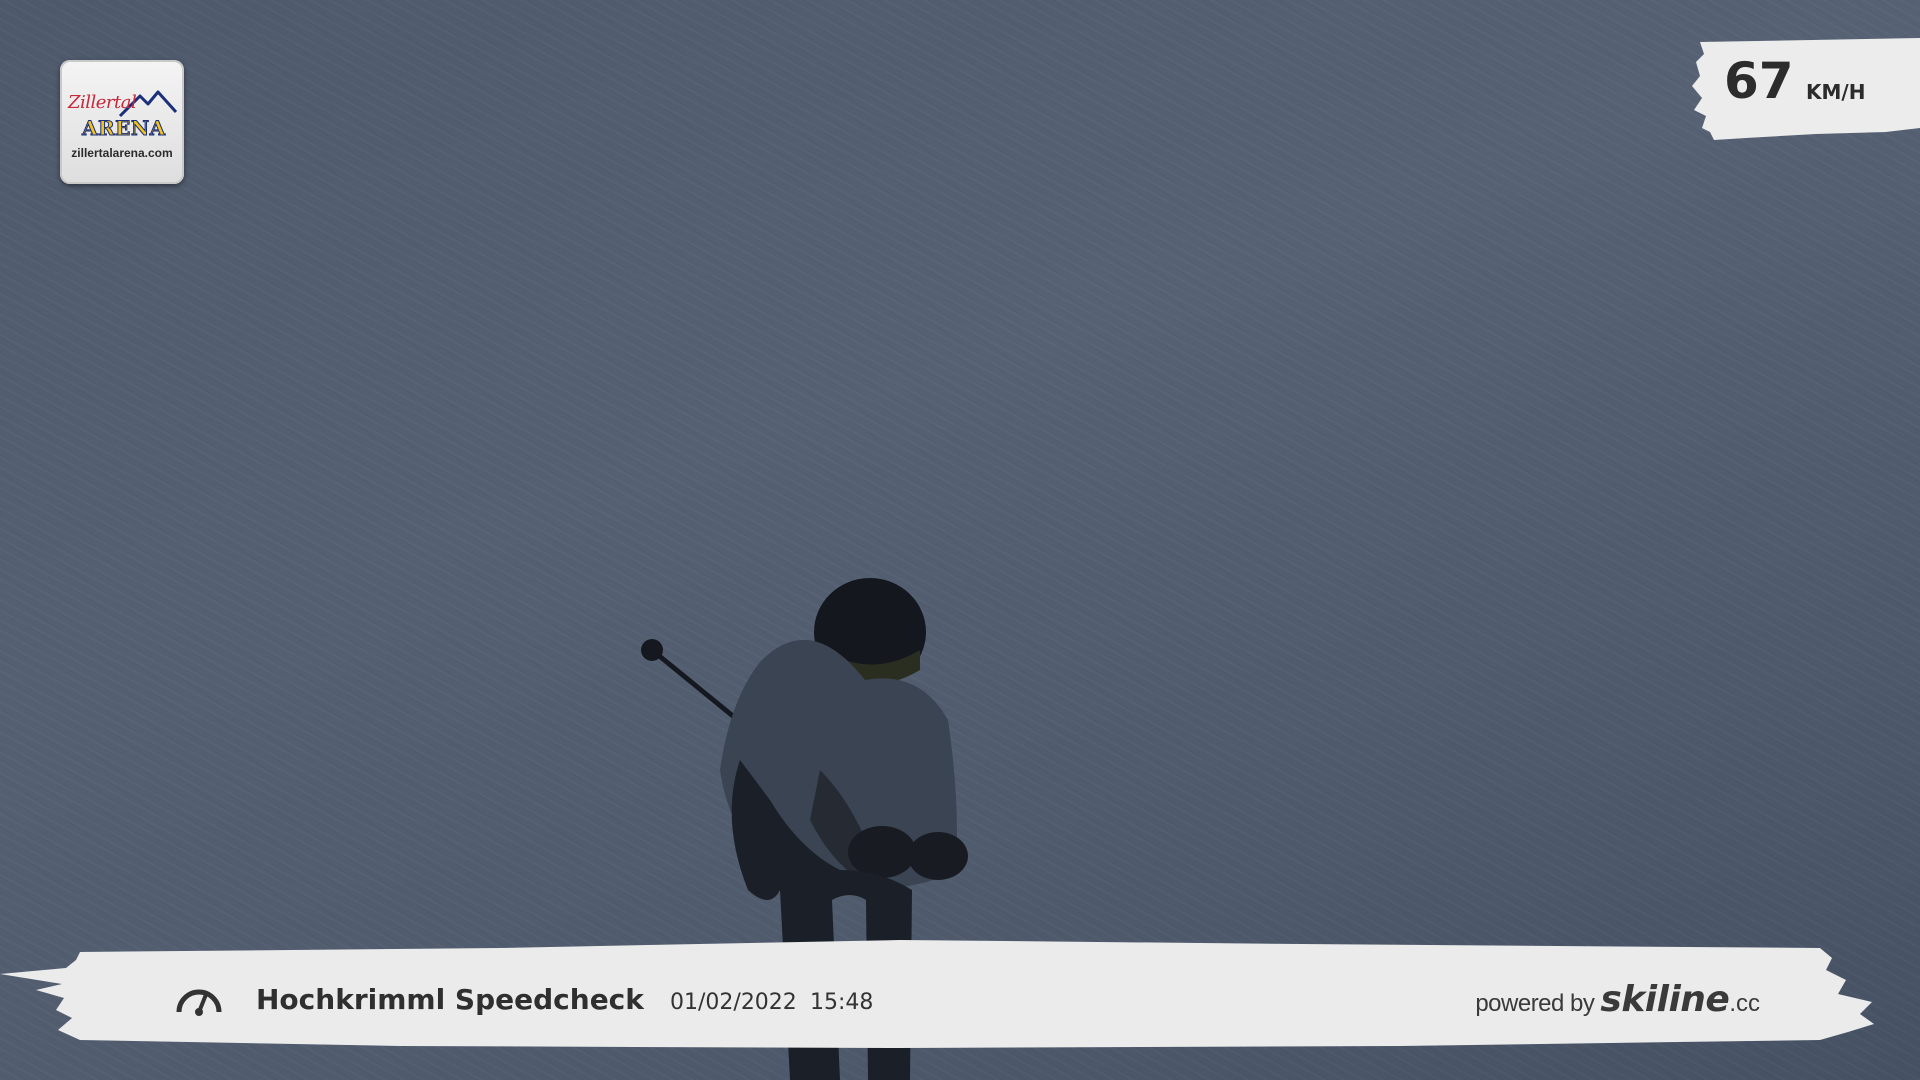  What do you see at coordinates (450, 999) in the screenshot?
I see `location-title: Hochkrimml Speedcheck` at bounding box center [450, 999].